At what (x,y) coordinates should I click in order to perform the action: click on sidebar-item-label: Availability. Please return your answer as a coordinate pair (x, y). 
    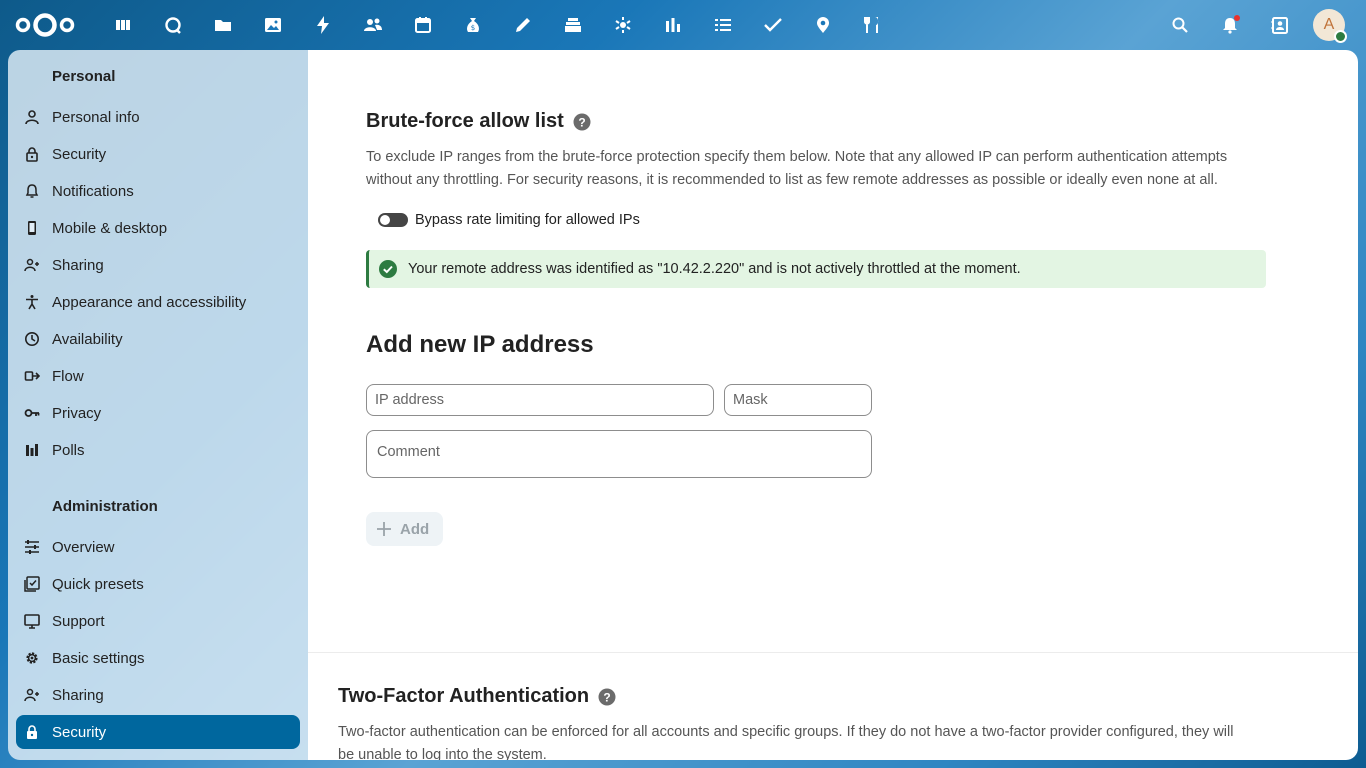
    Looking at the image, I should click on (87, 339).